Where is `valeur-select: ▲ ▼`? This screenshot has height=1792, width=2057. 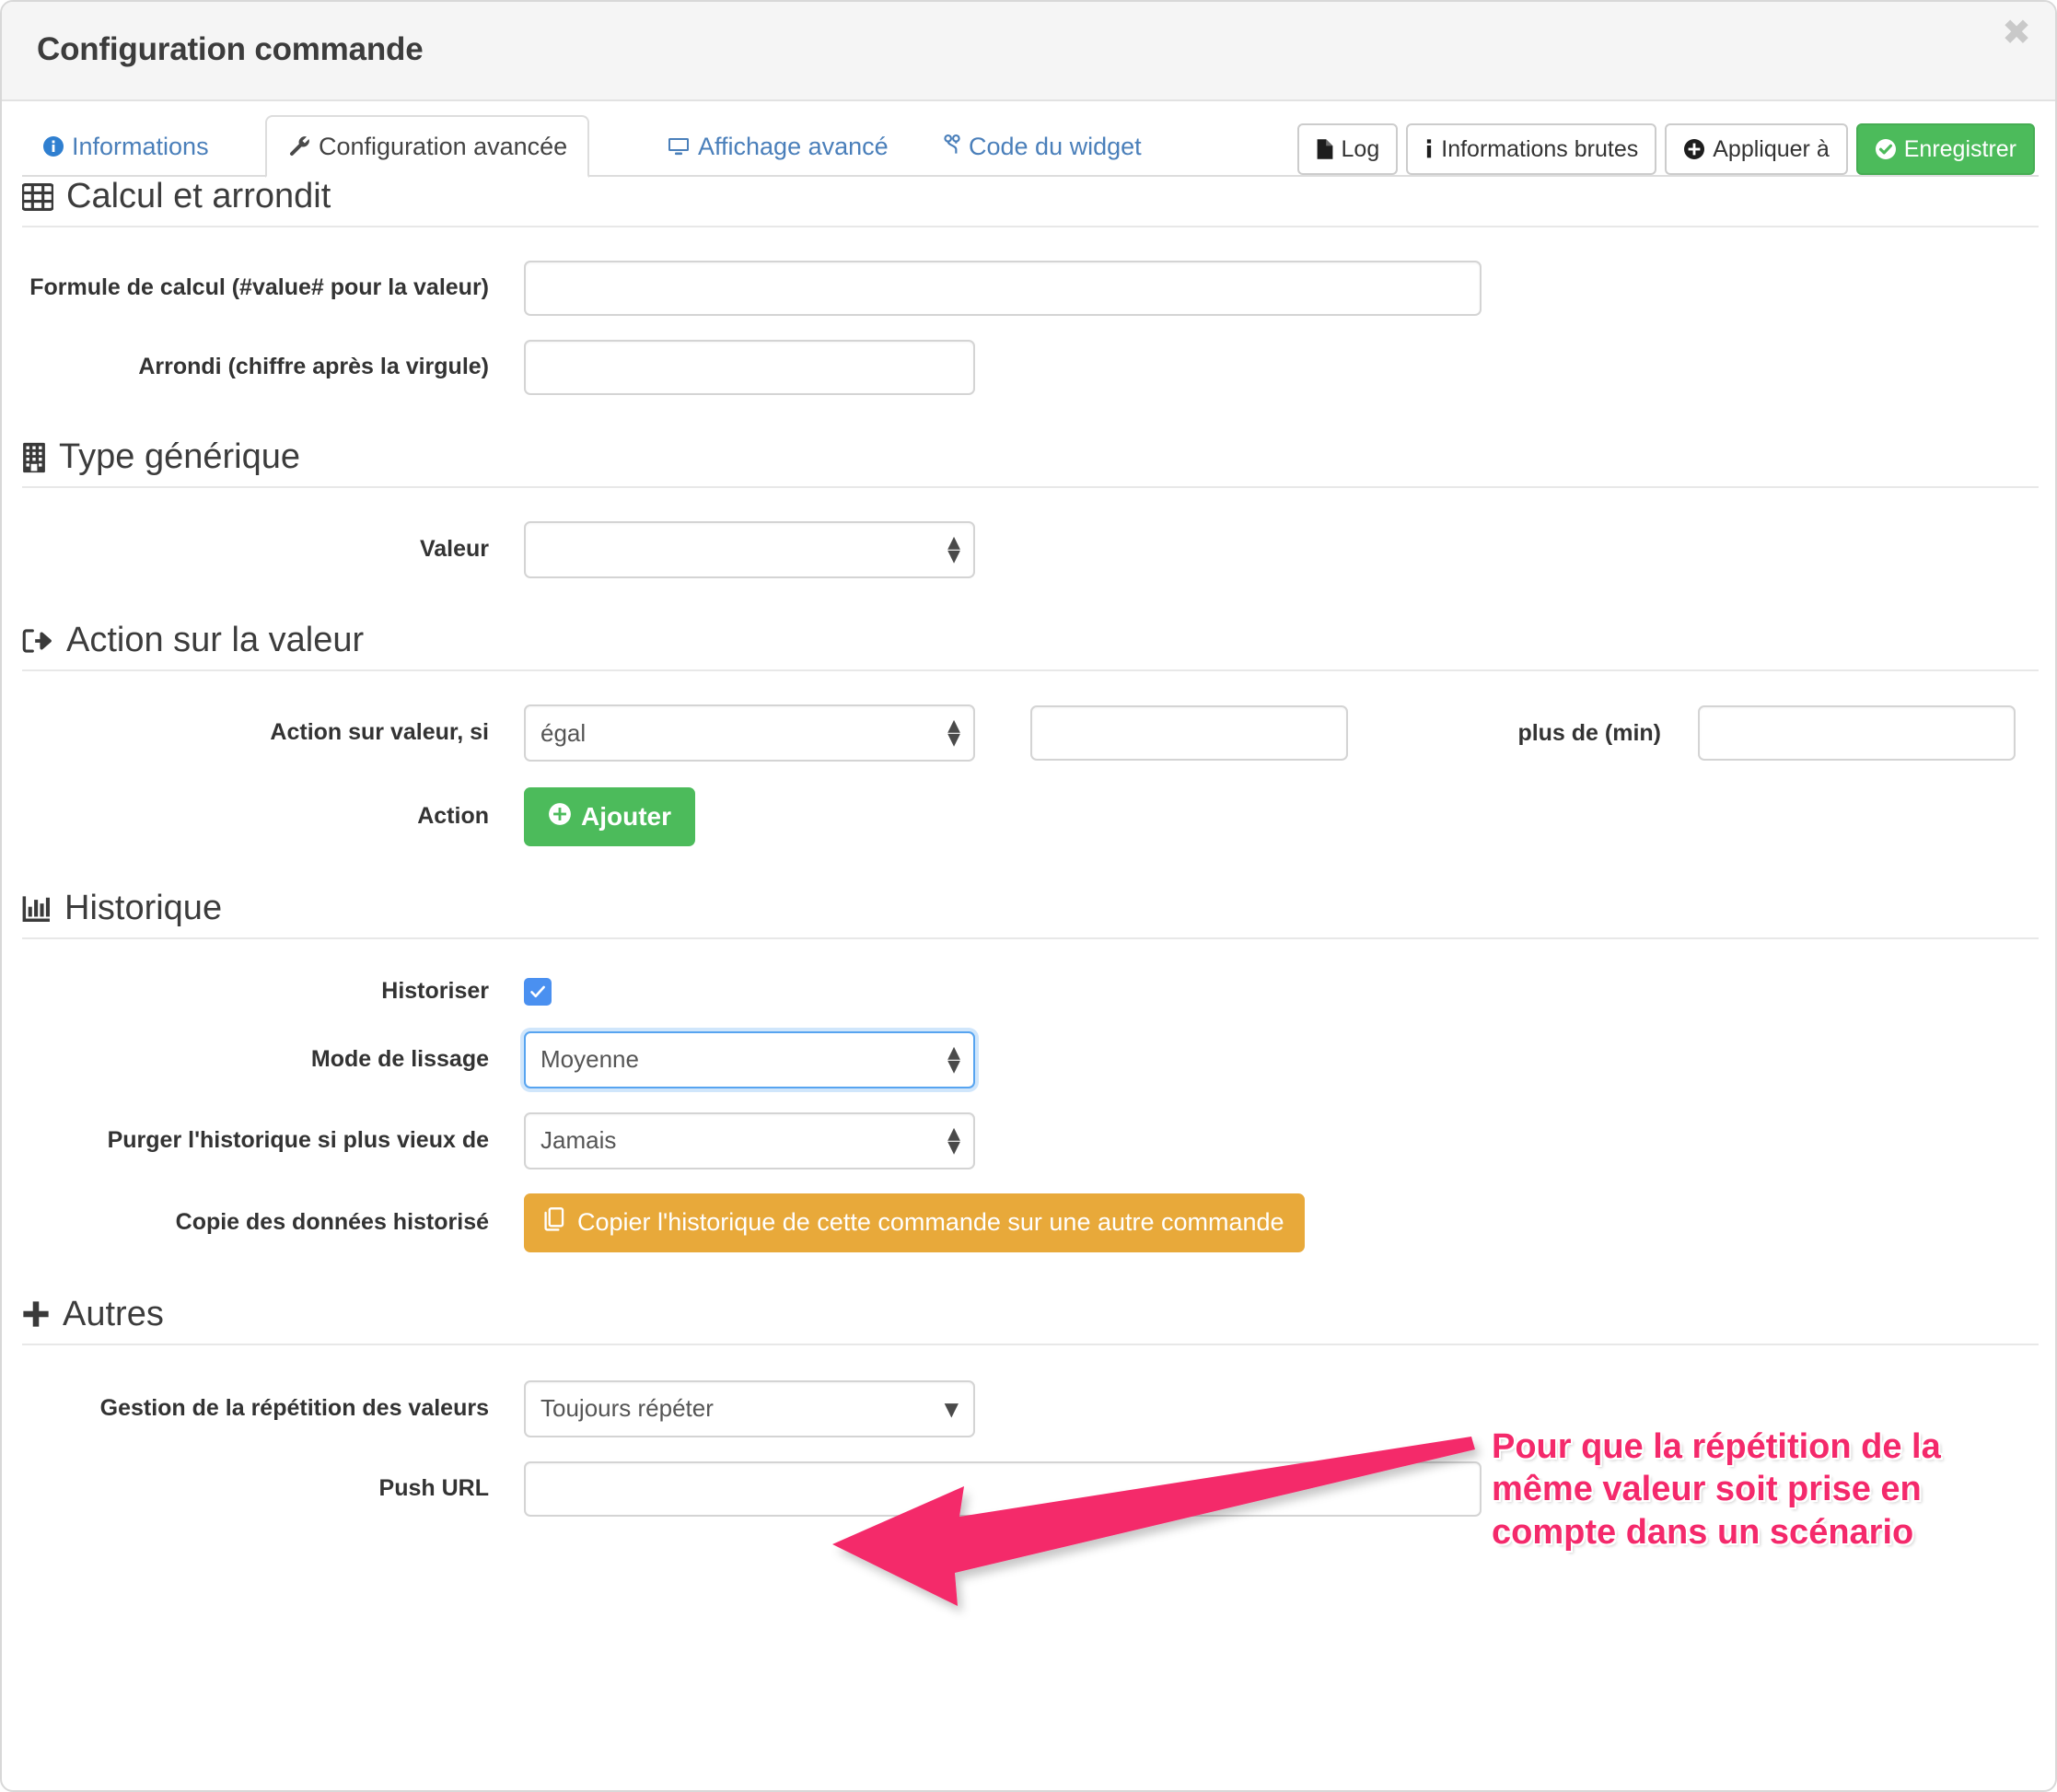 valeur-select: ▲ ▼ is located at coordinates (749, 549).